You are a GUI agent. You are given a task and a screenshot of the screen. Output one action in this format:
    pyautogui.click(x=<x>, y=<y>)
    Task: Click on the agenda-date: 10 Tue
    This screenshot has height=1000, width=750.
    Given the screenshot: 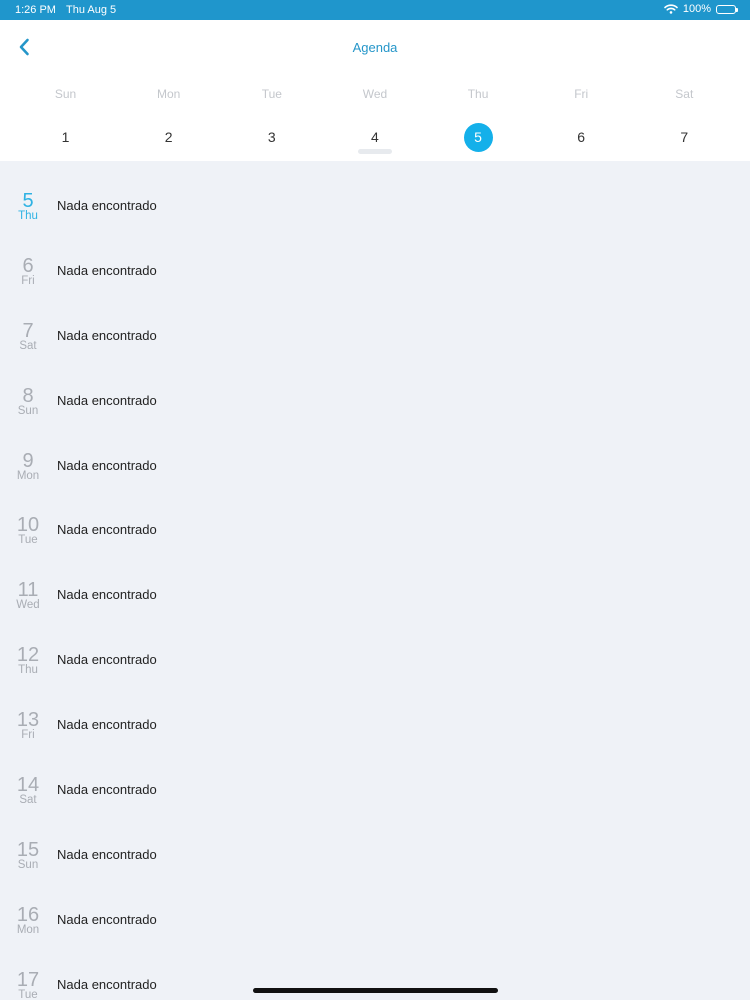 What is the action you would take?
    pyautogui.click(x=28, y=530)
    